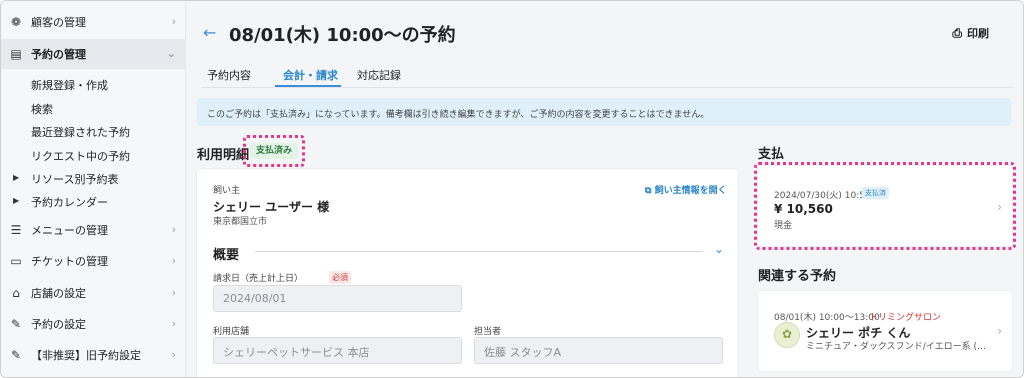 The width and height of the screenshot is (1024, 378). Describe the element at coordinates (479, 251) in the screenshot. I see `divider` at that location.